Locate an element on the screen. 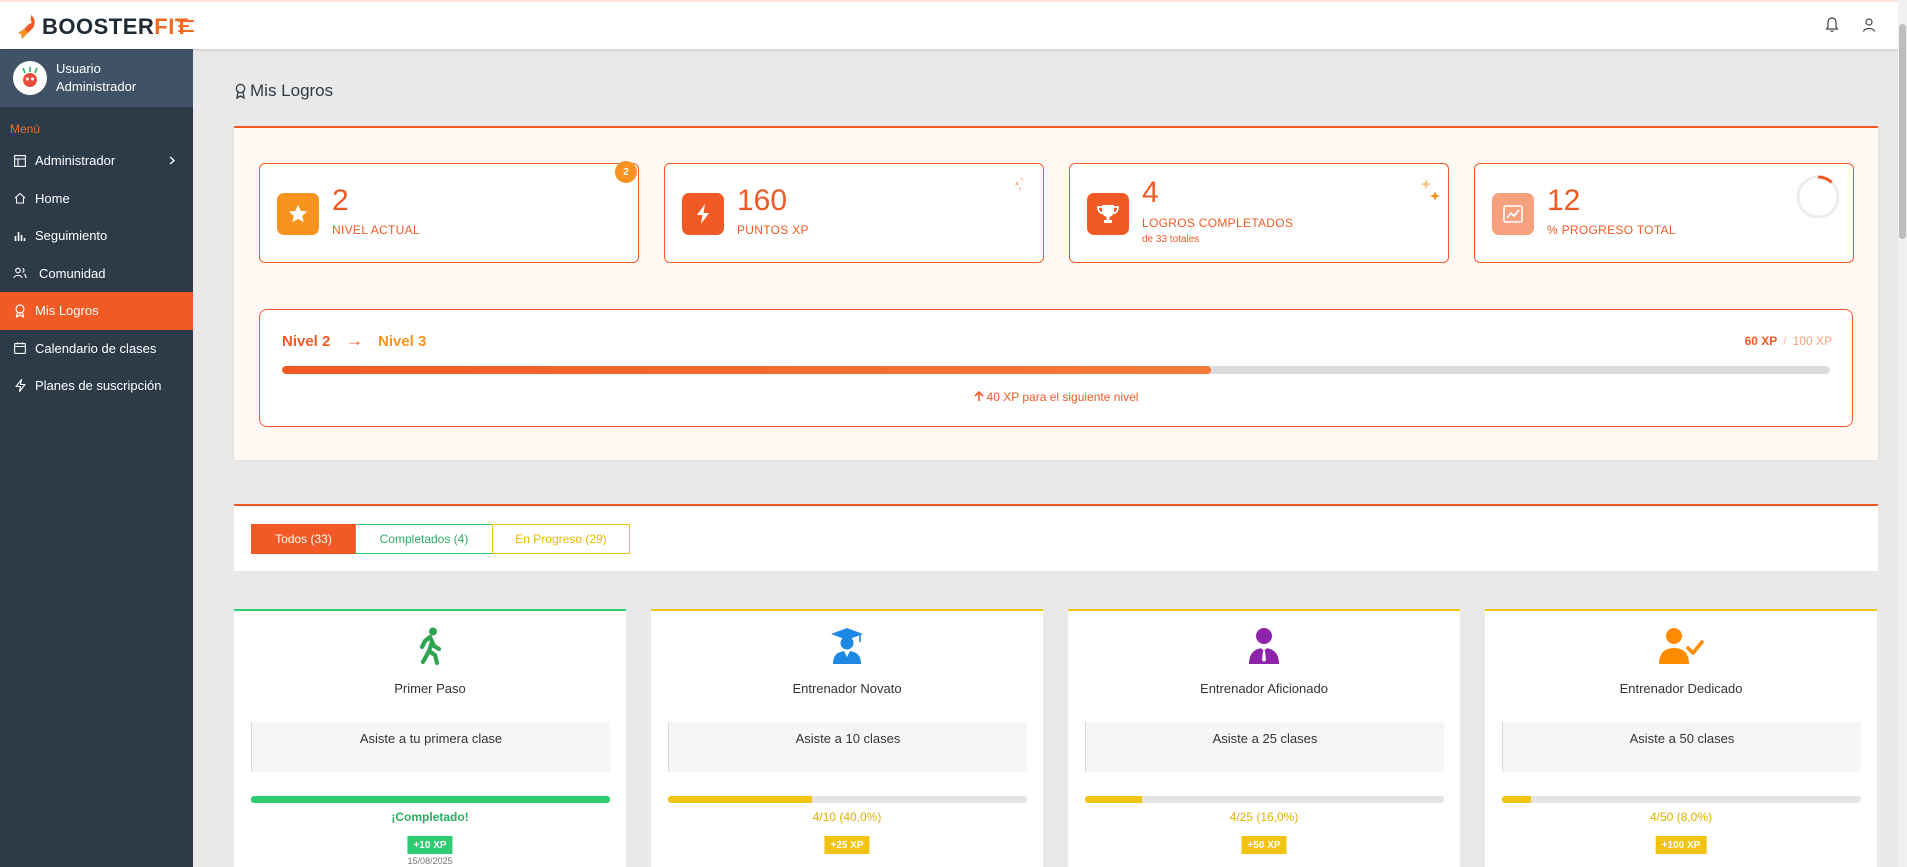  current-level: Nivel 2 is located at coordinates (306, 341).